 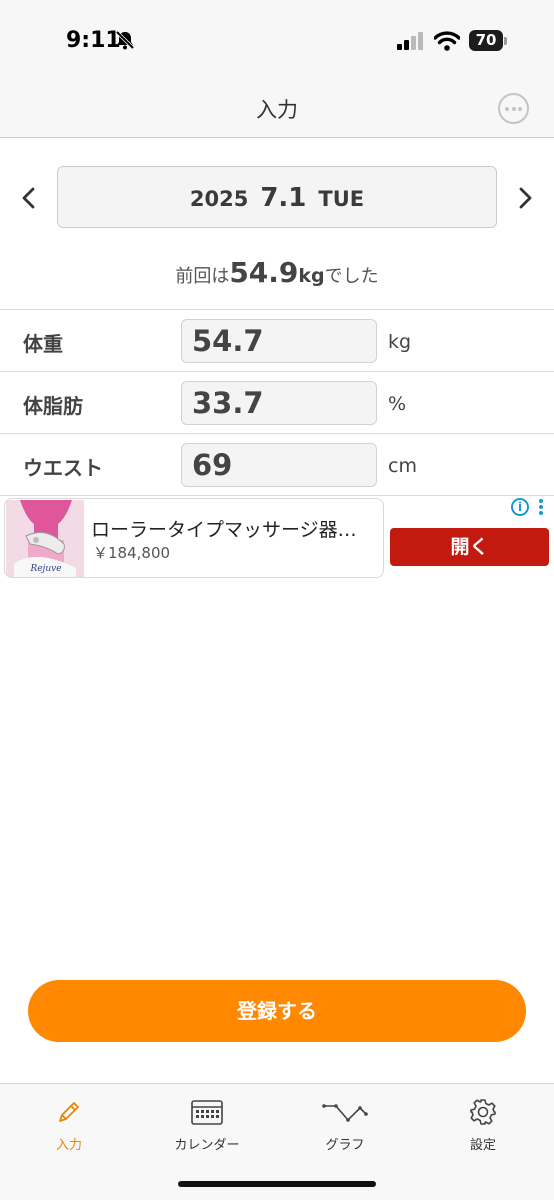 What do you see at coordinates (93, 40) in the screenshot?
I see `status-time: 9:11` at bounding box center [93, 40].